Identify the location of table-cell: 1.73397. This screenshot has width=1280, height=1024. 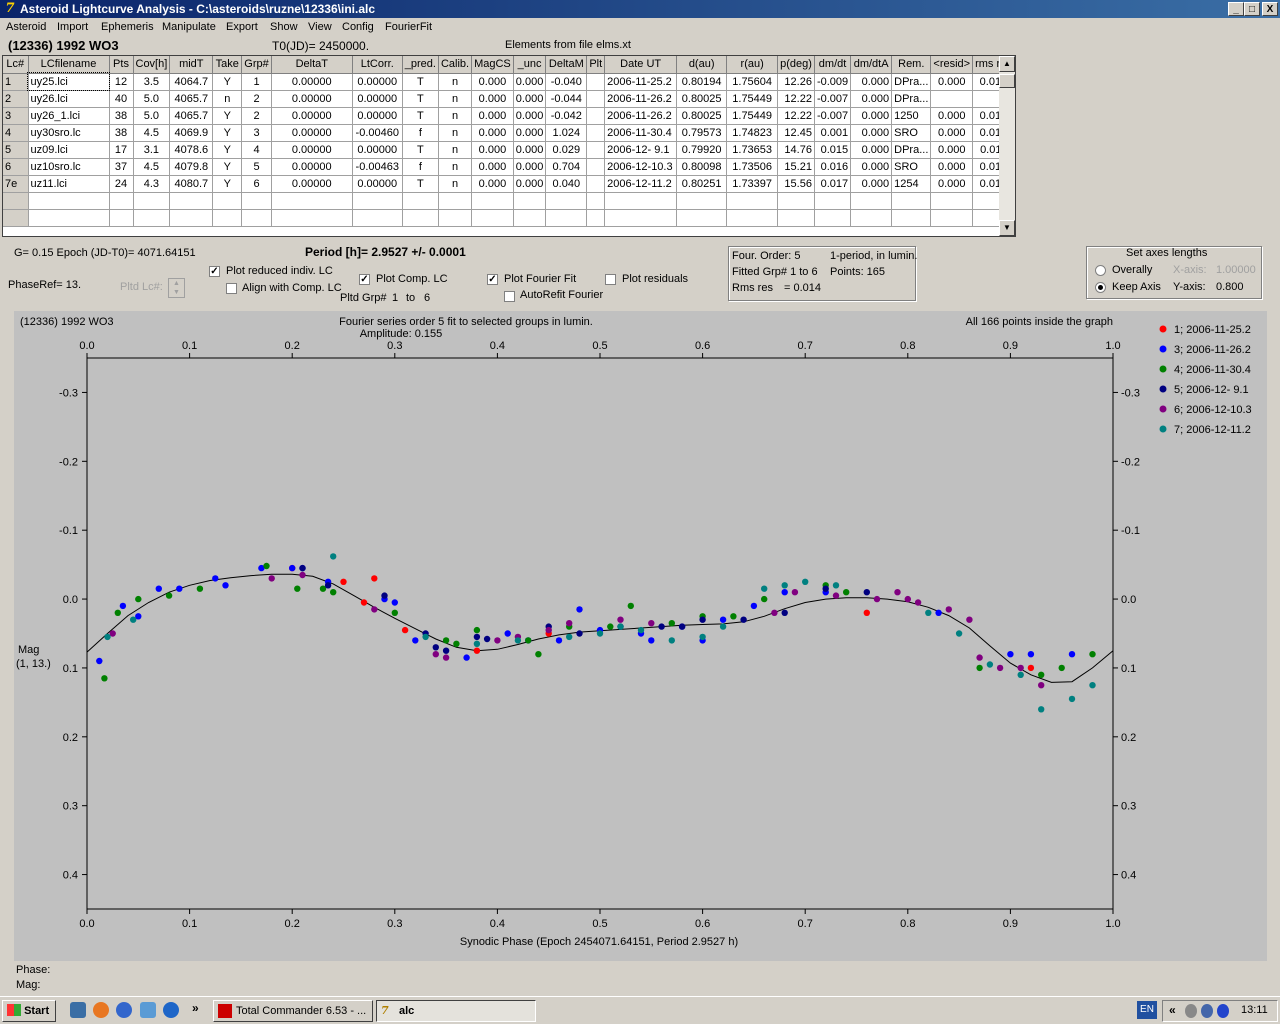
(752, 184).